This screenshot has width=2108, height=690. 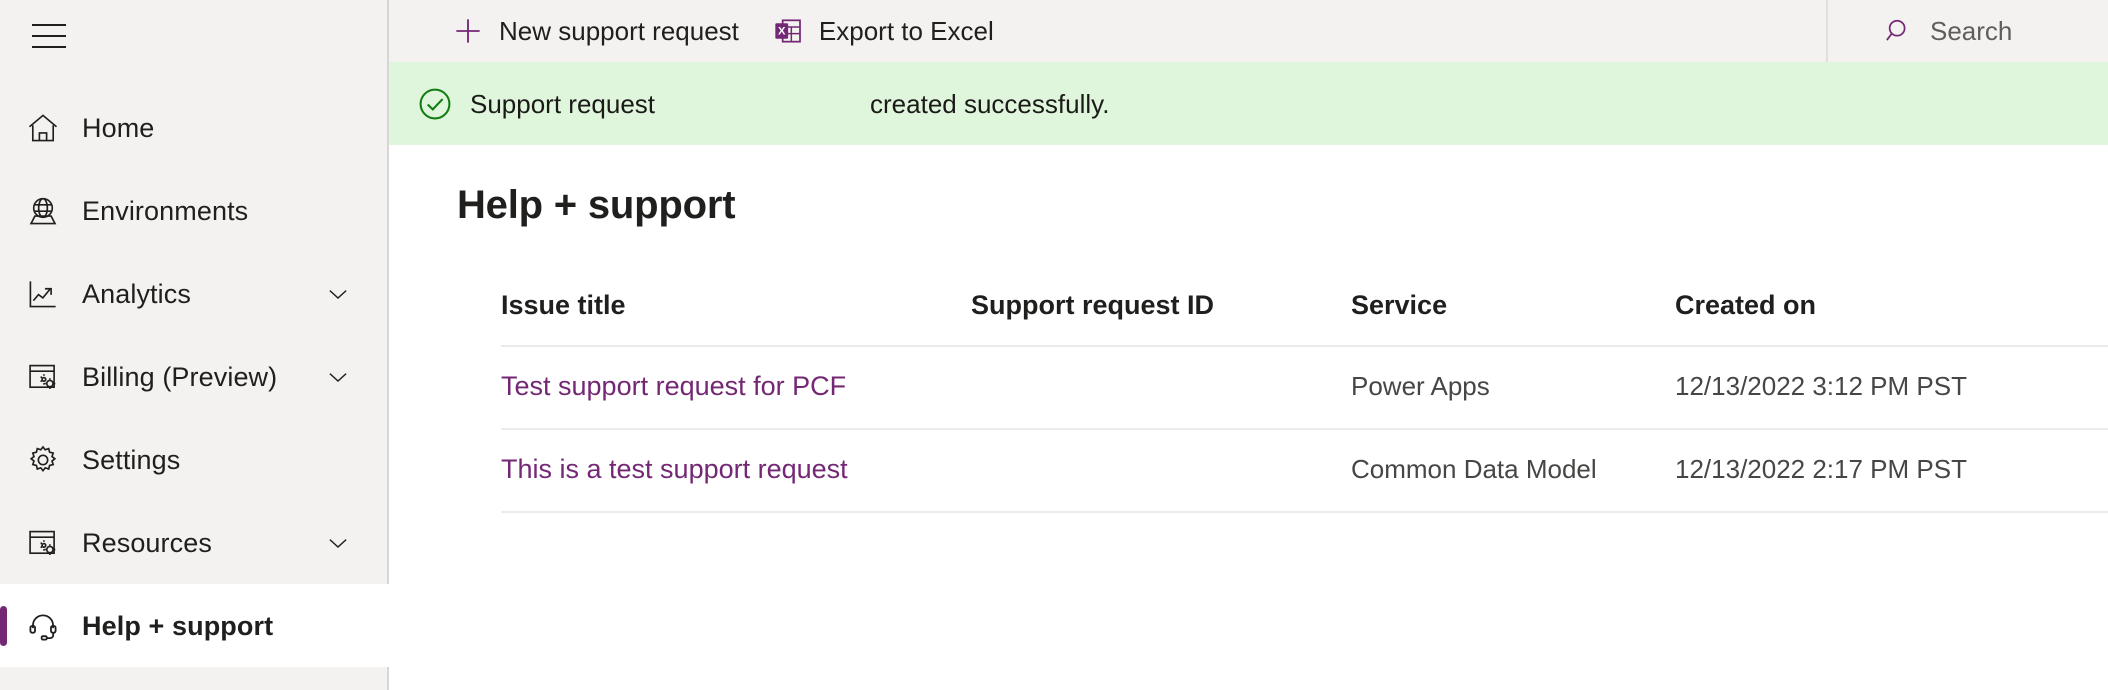 I want to click on sidebar-item-help-support: Help + support, so click(x=194, y=625).